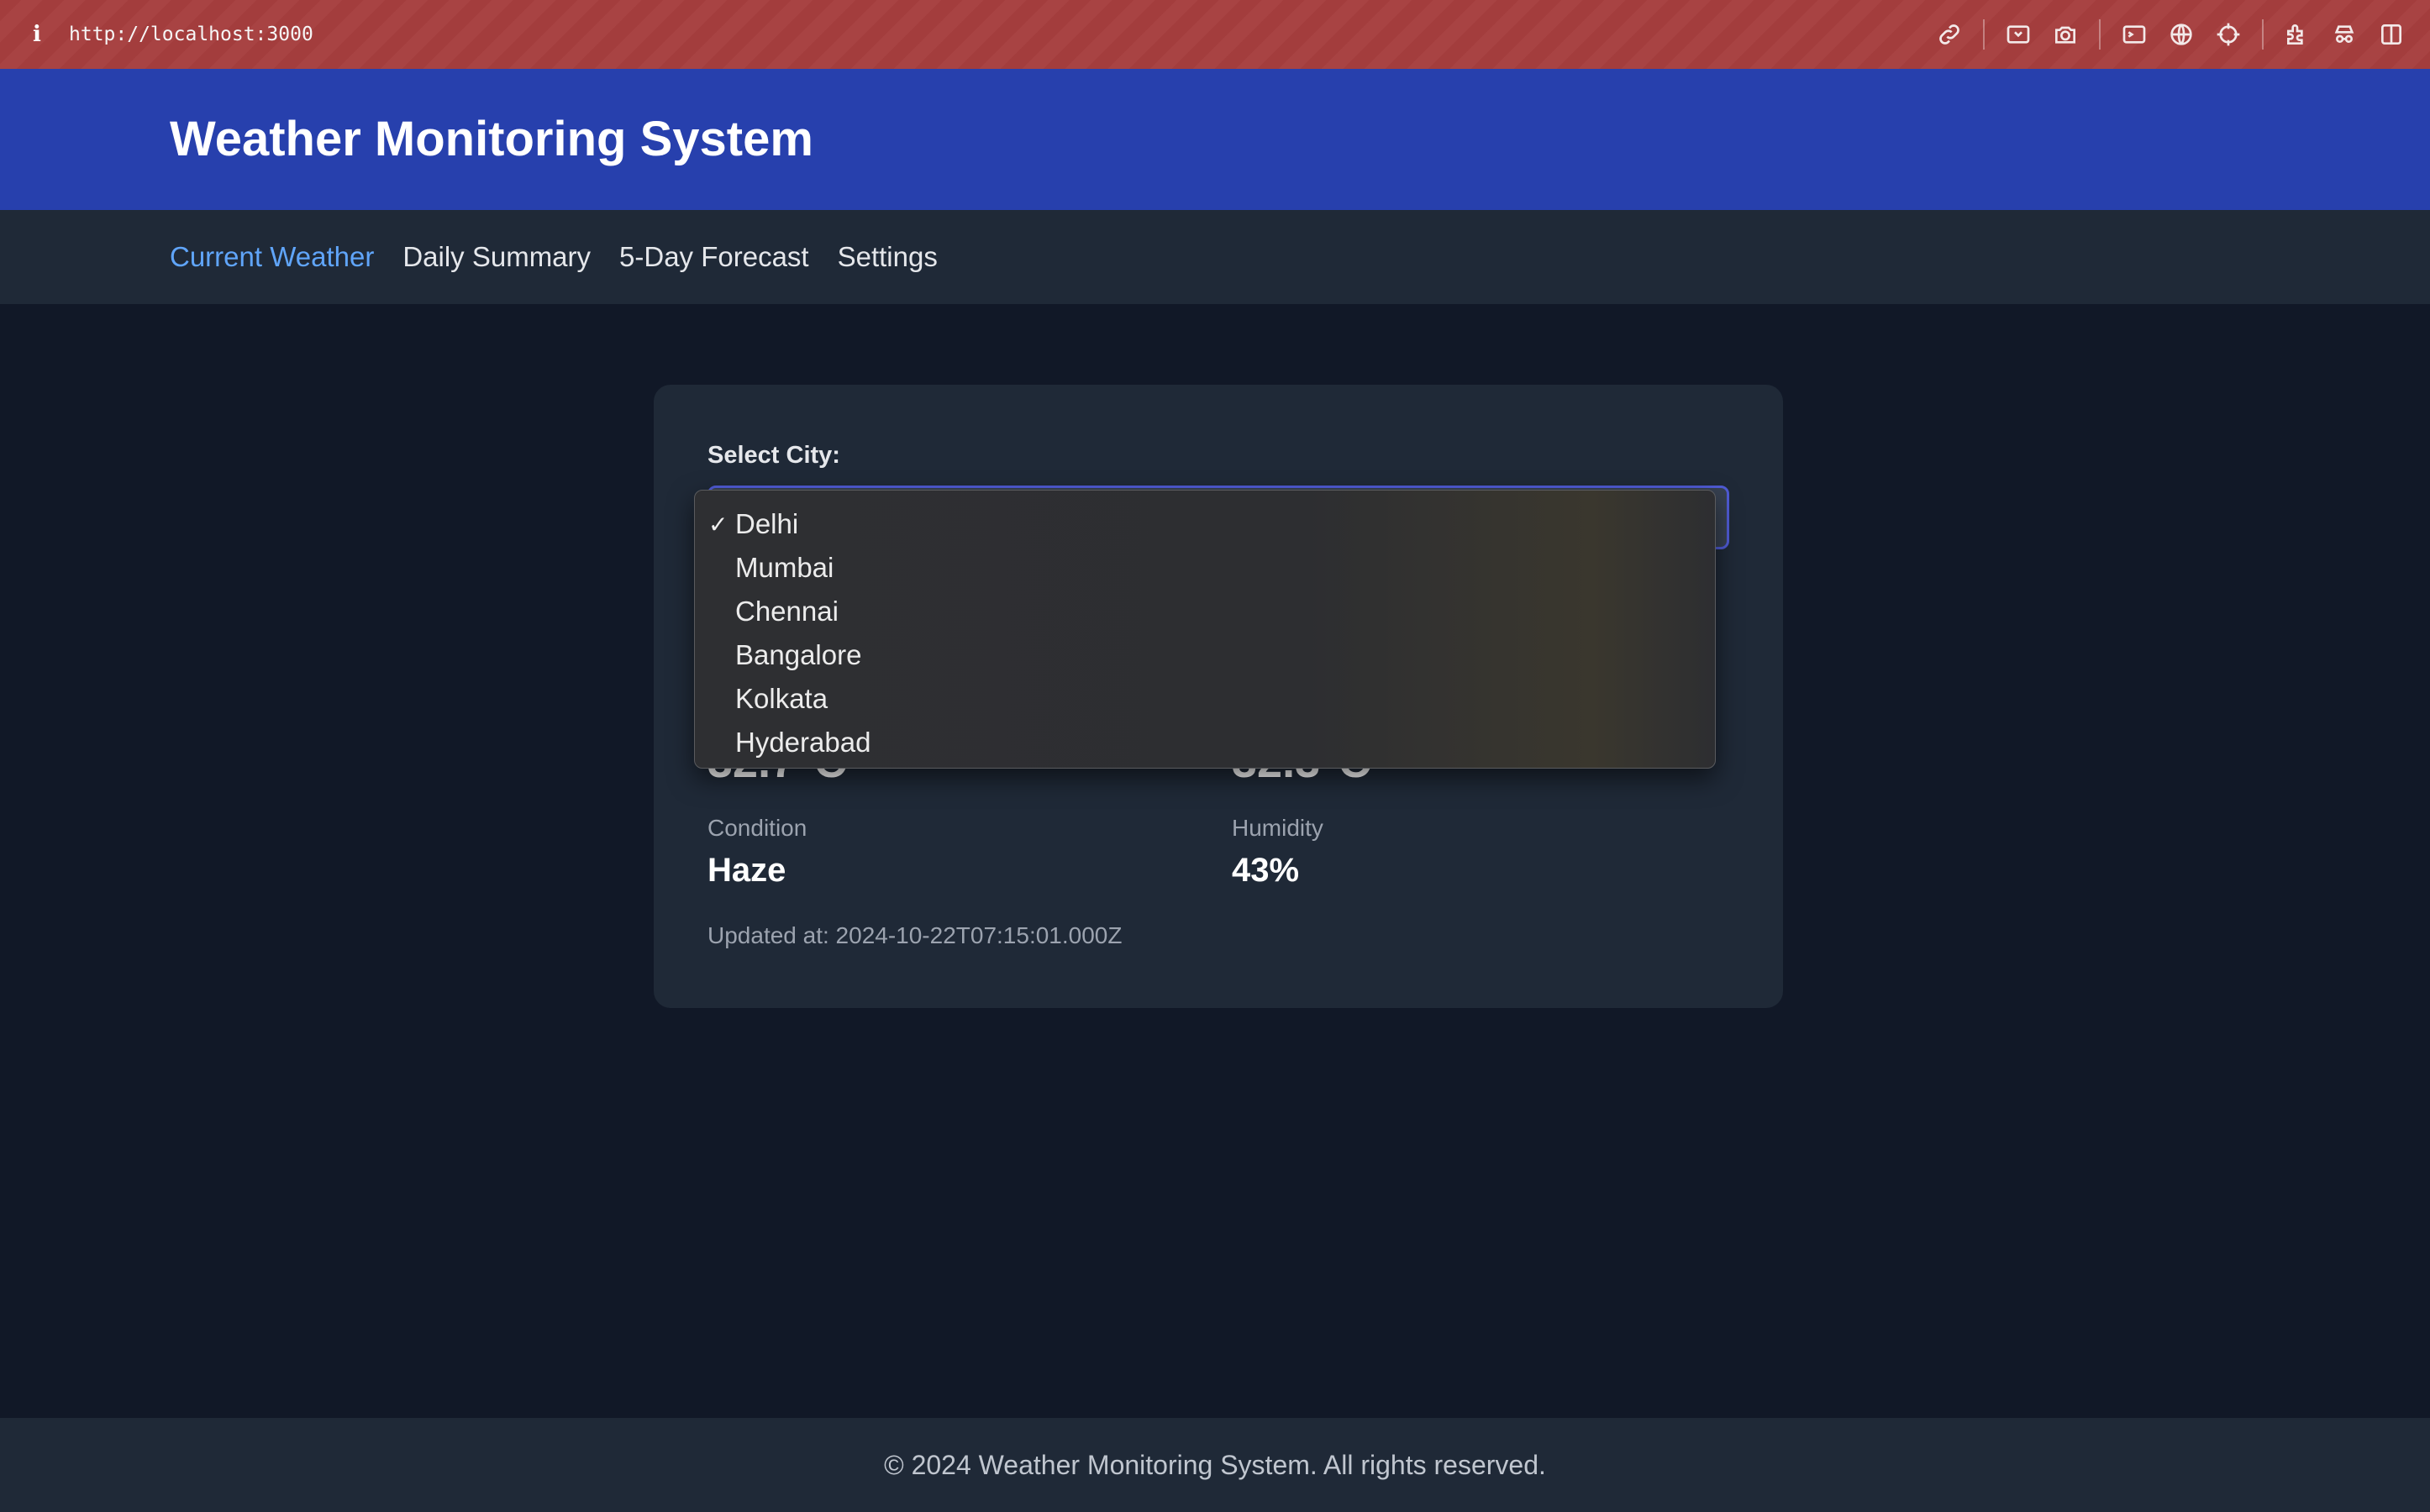  Describe the element at coordinates (2135, 34) in the screenshot. I see `terminal-icon` at that location.